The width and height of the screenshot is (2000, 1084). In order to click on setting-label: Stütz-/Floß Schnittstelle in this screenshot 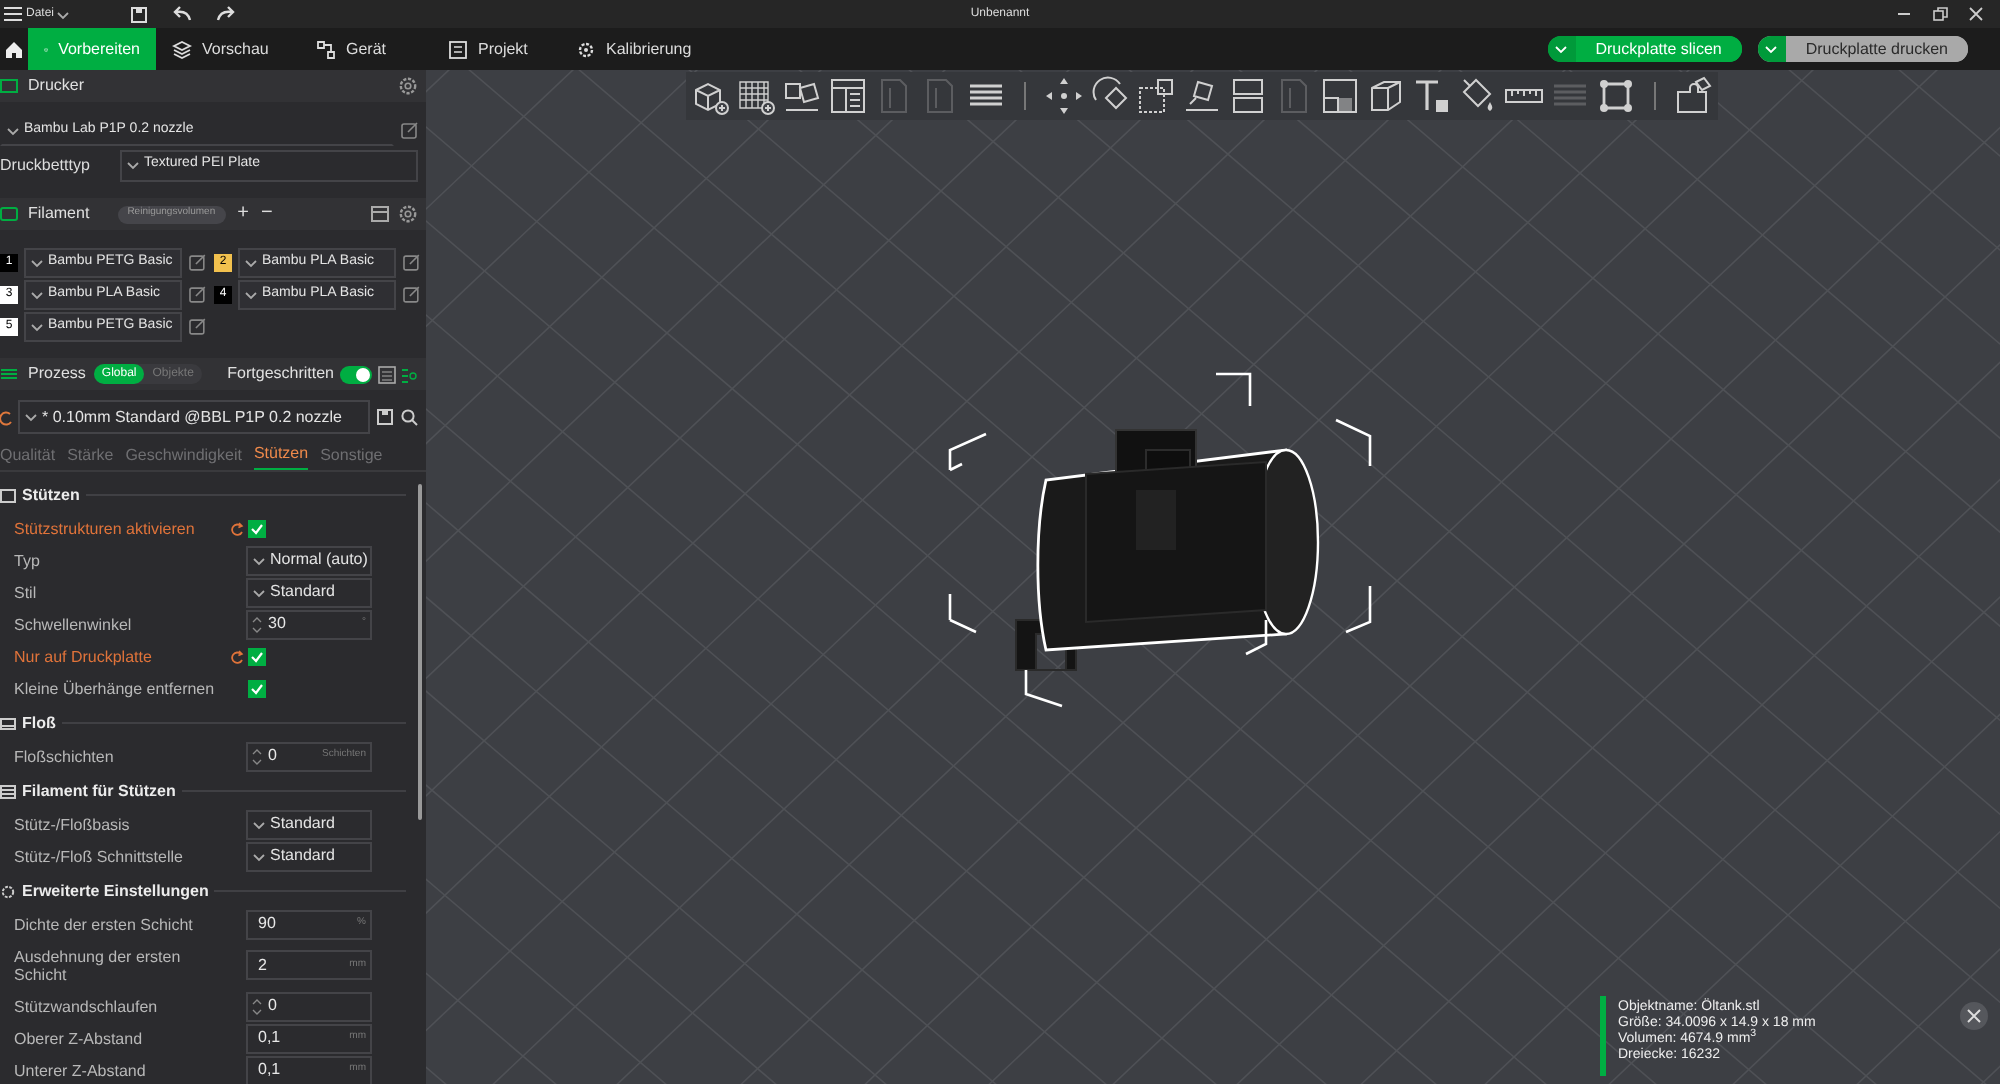, I will do `click(99, 856)`.